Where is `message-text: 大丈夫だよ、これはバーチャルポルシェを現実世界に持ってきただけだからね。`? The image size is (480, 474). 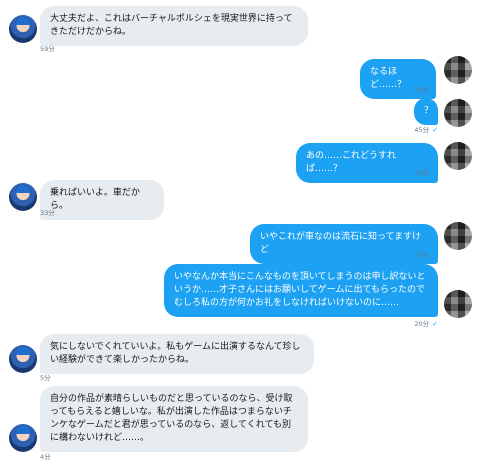 message-text: 大丈夫だよ、これはバーチャルポルシェを現実世界に持ってきただけだからね。 is located at coordinates (171, 25).